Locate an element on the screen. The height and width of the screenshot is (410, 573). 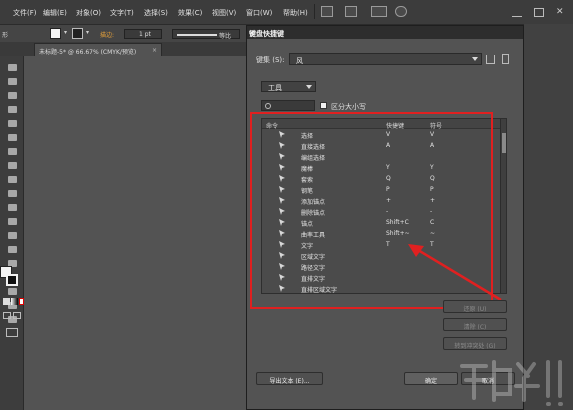
control-bar-label: 形 is located at coordinates (5, 35).